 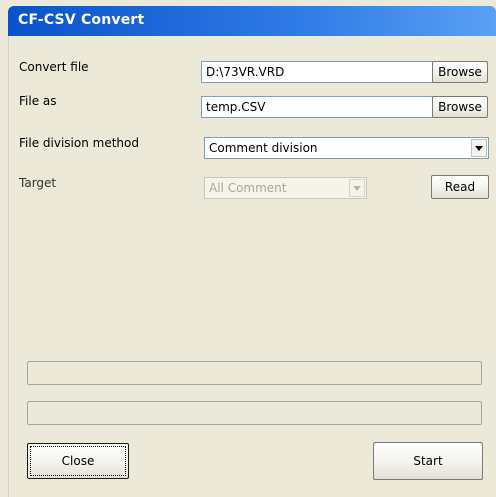 What do you see at coordinates (248, 188) in the screenshot?
I see `target-value: All Comment` at bounding box center [248, 188].